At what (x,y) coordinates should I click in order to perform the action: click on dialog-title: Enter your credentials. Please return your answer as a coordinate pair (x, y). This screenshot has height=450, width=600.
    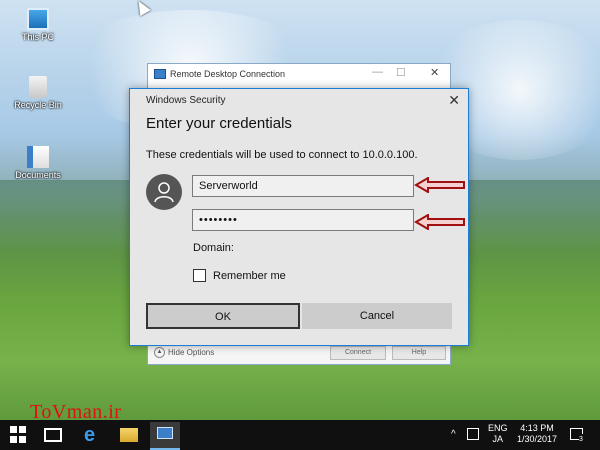
    Looking at the image, I should click on (219, 123).